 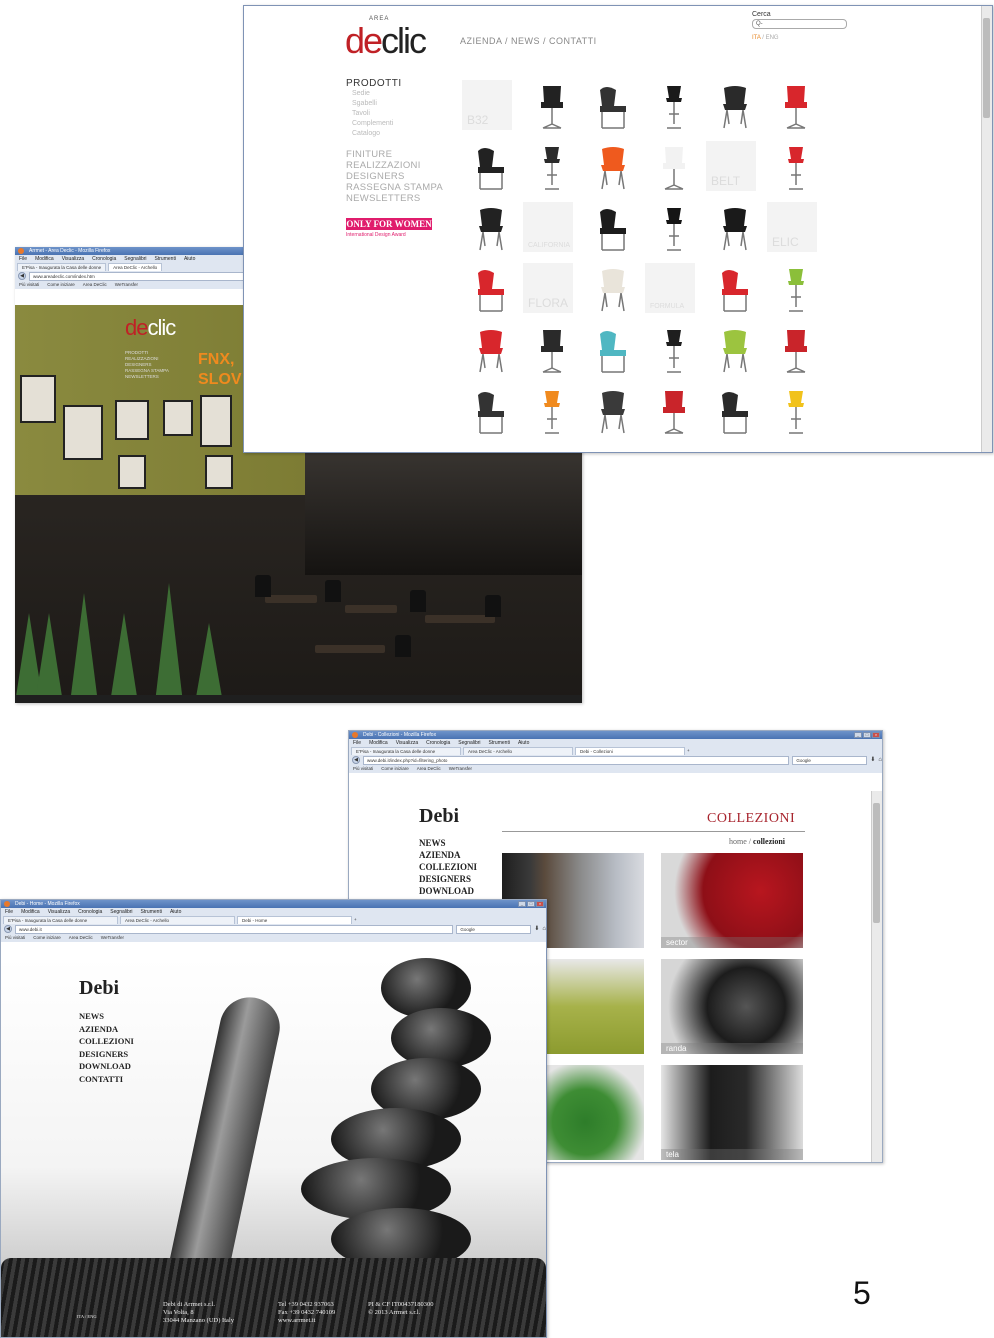 What do you see at coordinates (799, 24) in the screenshot?
I see `search-input: Q-` at bounding box center [799, 24].